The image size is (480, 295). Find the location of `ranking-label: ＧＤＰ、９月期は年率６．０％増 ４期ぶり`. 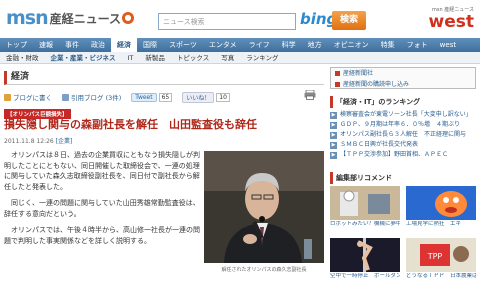

ranking-label: ＧＤＰ、９月期は年率６．０％増 ４期ぶり is located at coordinates (400, 124).